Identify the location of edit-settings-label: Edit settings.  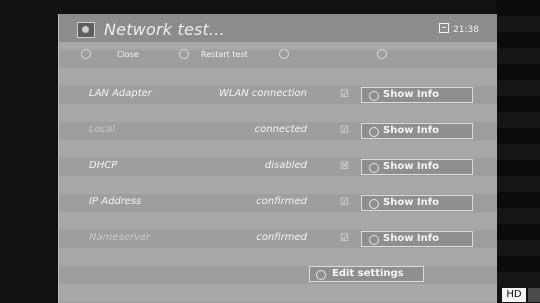
(368, 273).